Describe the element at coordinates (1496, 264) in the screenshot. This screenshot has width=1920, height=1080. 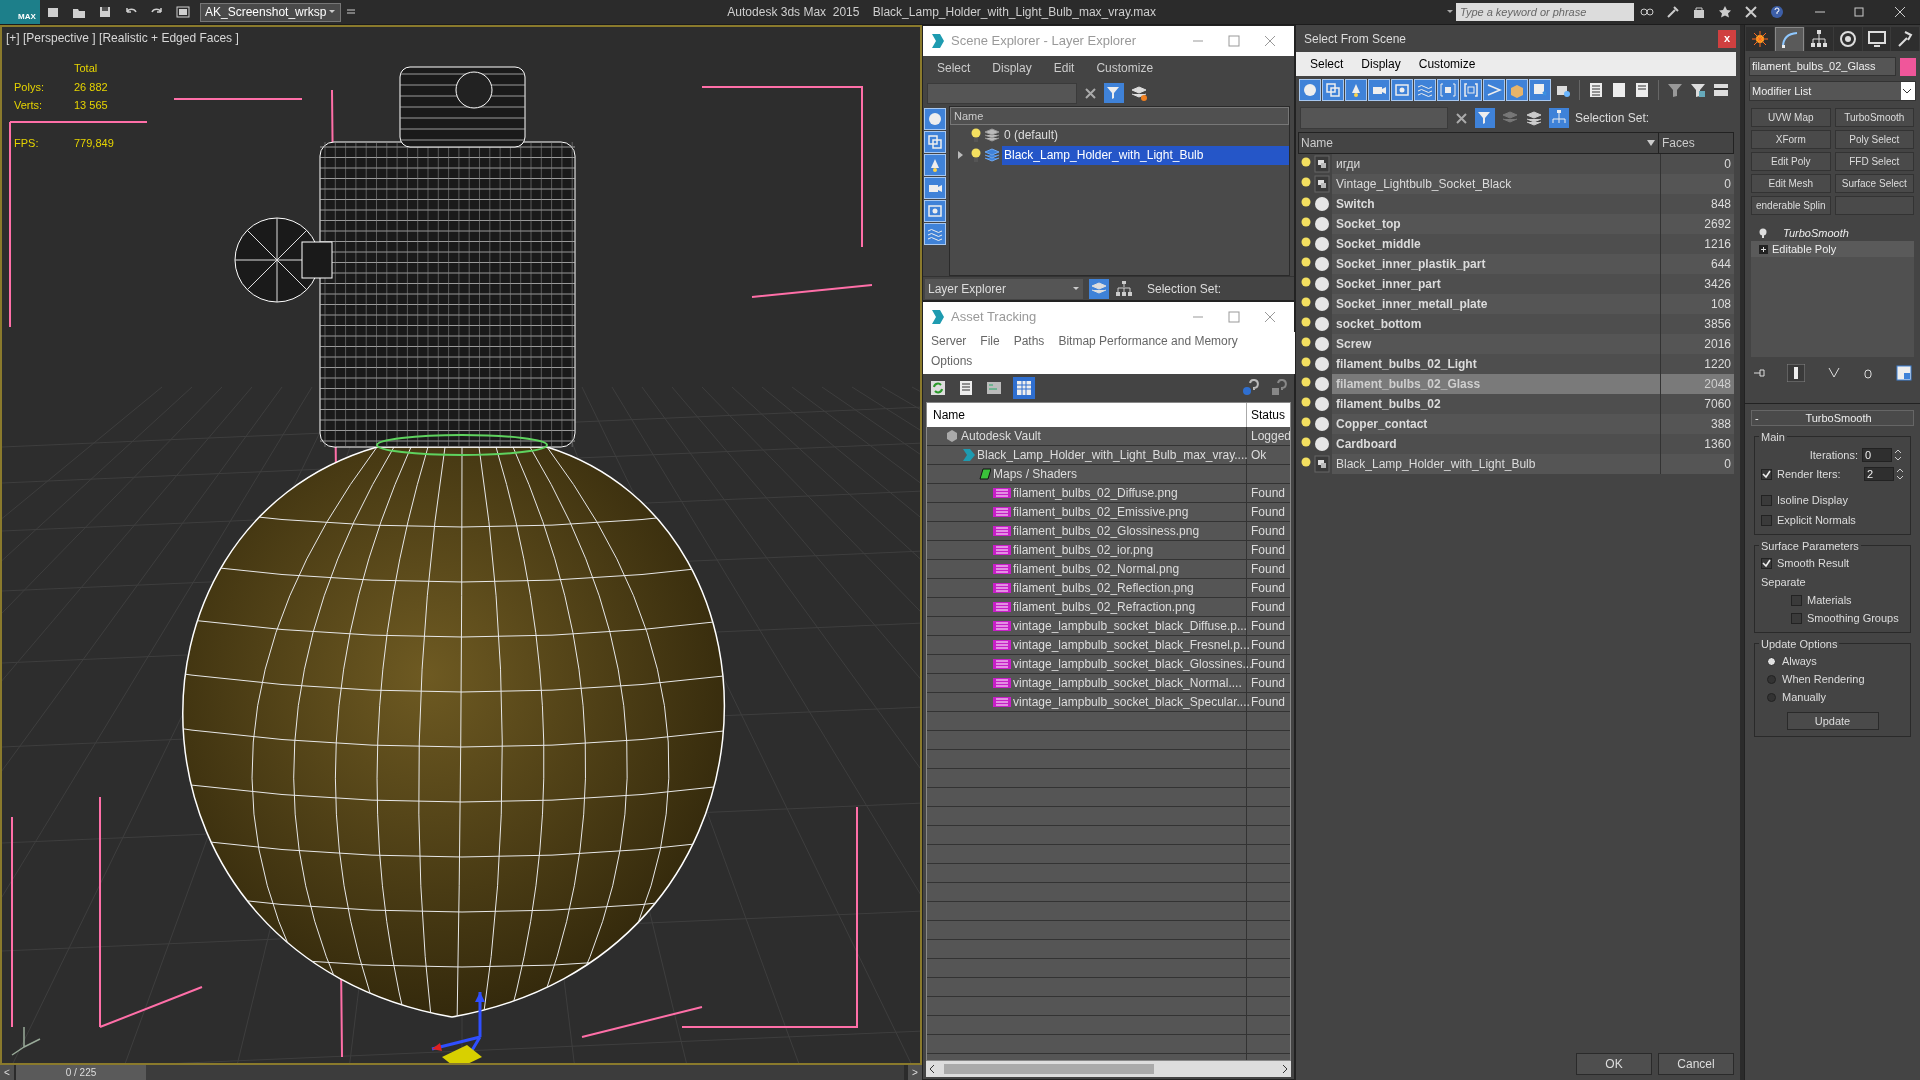
I see `object-row: Socket_inner_plastik_part` at that location.